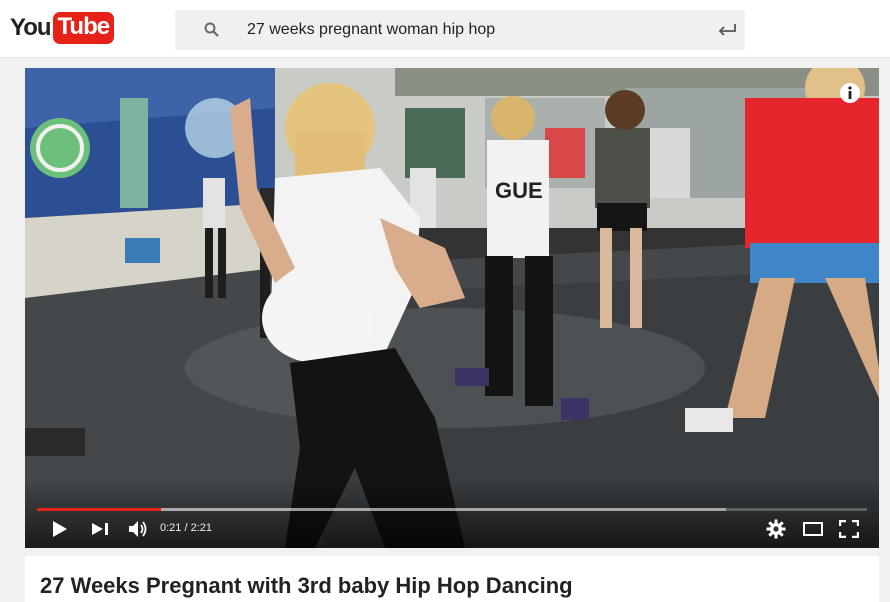 Image resolution: width=890 pixels, height=602 pixels. What do you see at coordinates (83, 28) in the screenshot?
I see `logo-tube-text: Tube` at bounding box center [83, 28].